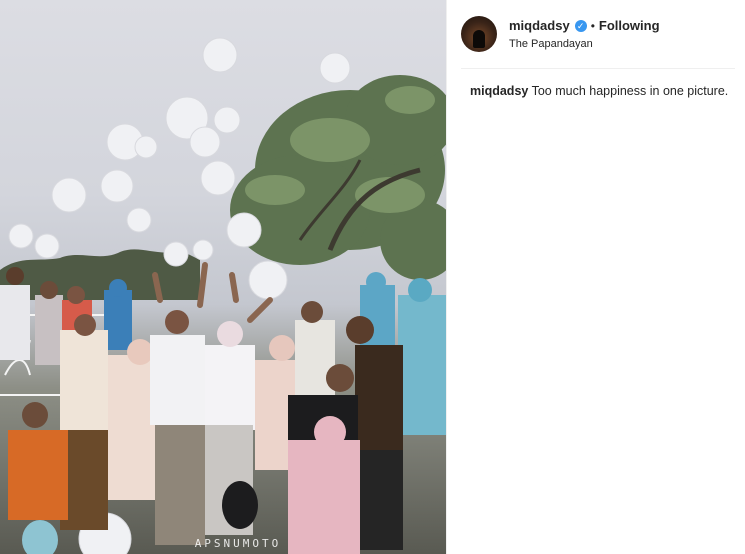 The image size is (745, 554). What do you see at coordinates (584, 44) in the screenshot?
I see `location-link: The Papandayan` at bounding box center [584, 44].